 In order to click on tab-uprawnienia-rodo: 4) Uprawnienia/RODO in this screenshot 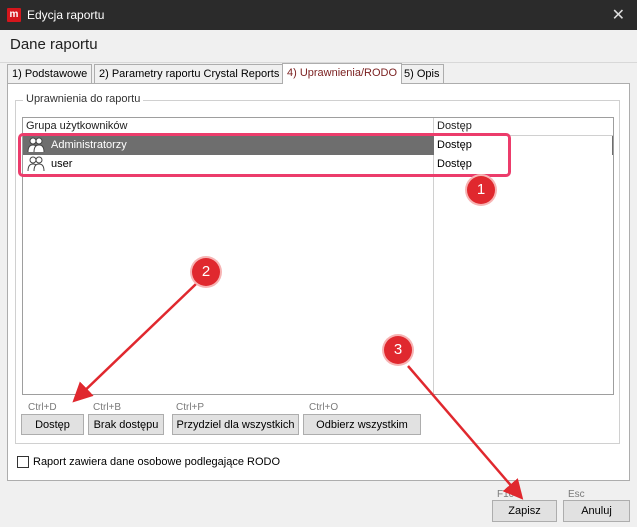, I will do `click(342, 73)`.